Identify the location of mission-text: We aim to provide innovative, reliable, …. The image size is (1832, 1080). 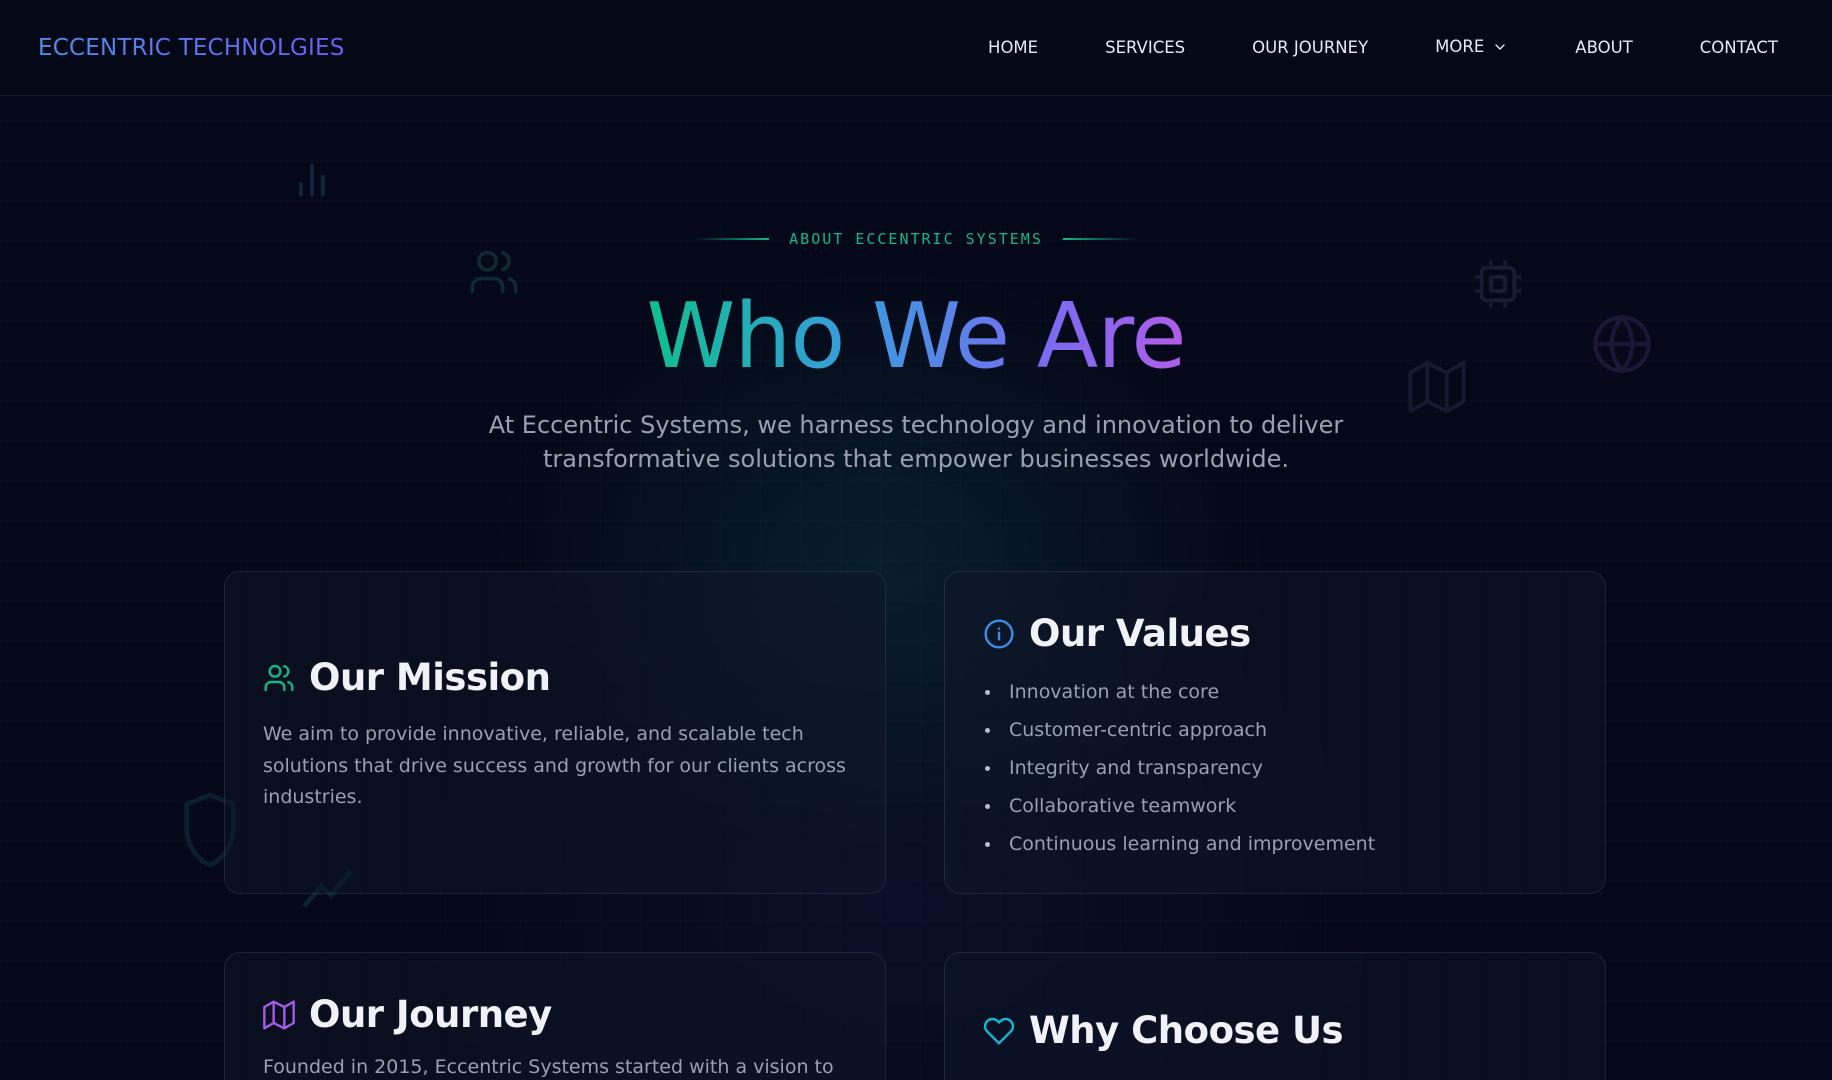
(554, 765).